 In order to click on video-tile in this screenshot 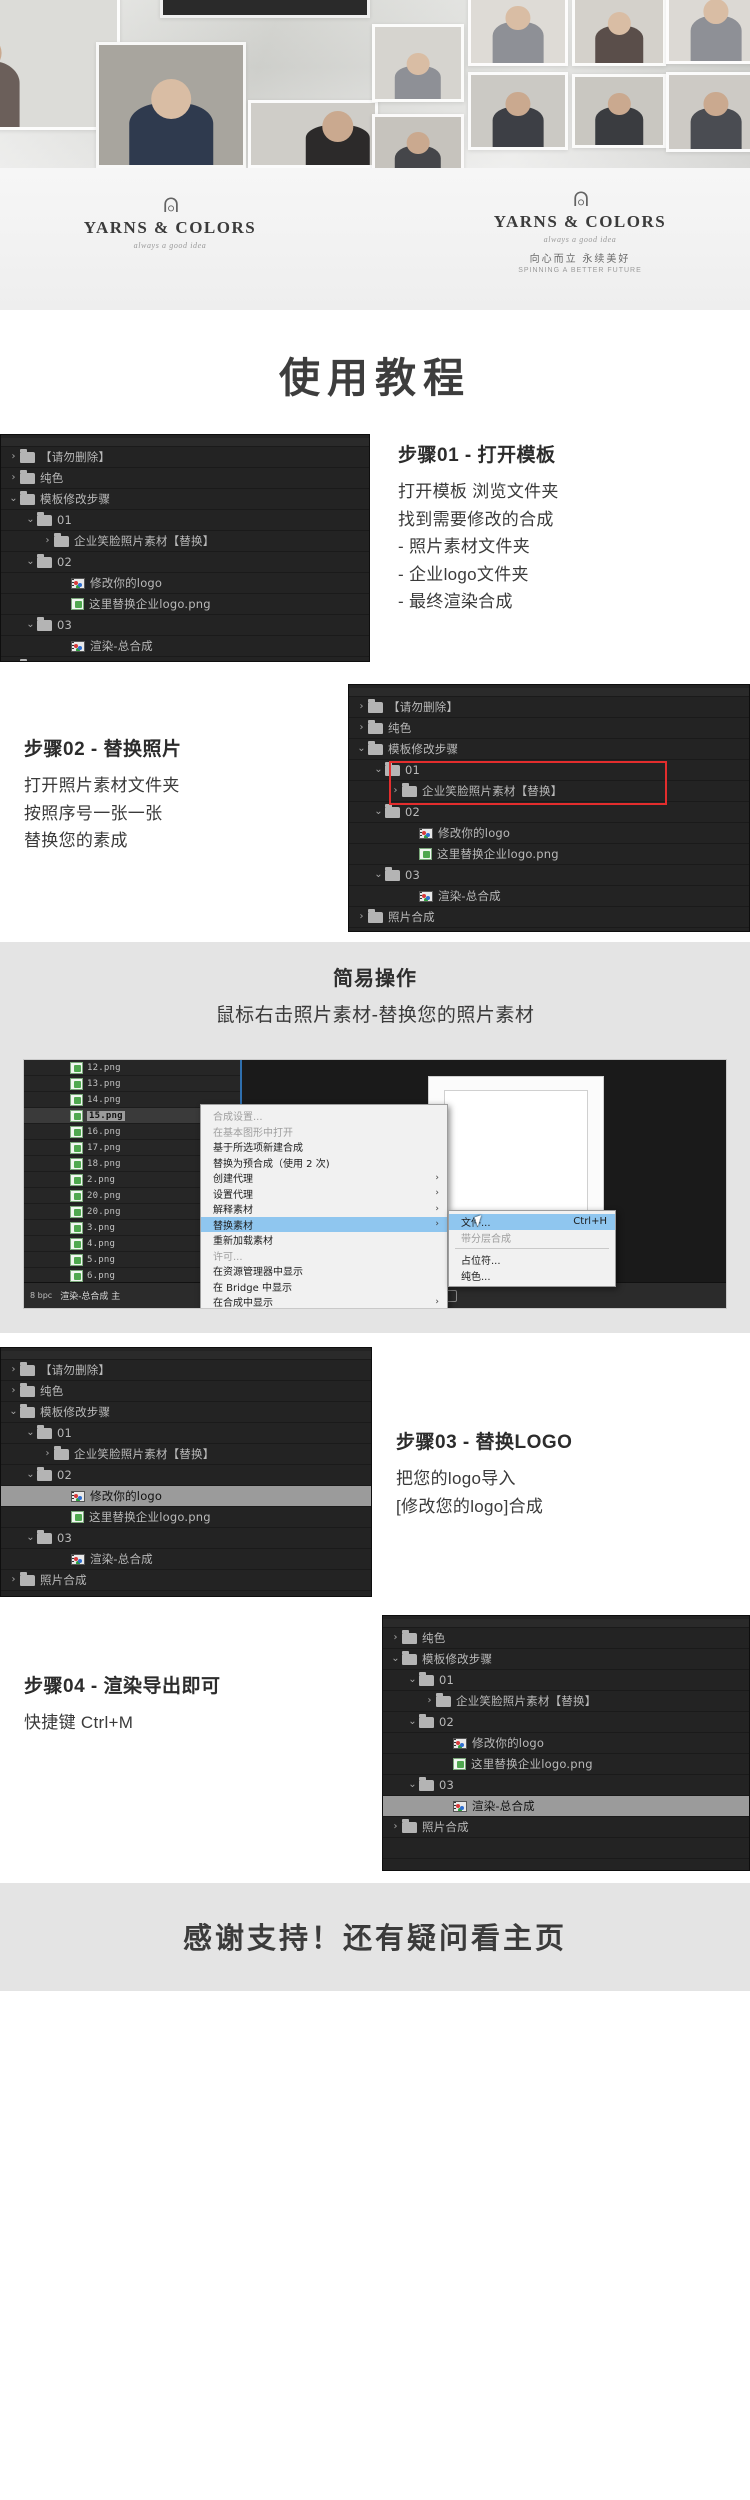, I will do `click(708, 32)`.